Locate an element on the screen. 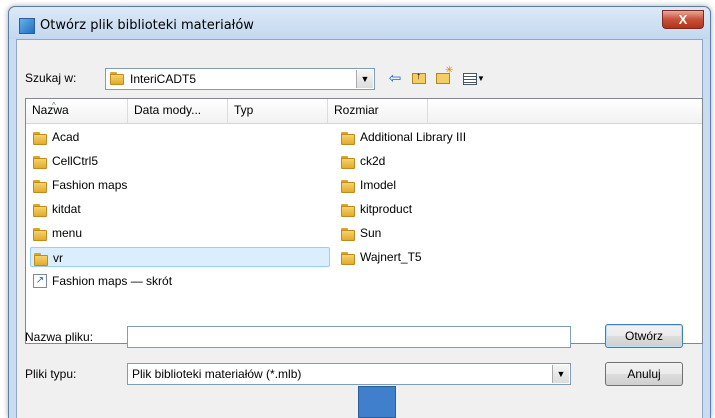 This screenshot has width=715, height=418. sort-ascending-icon: ^ is located at coordinates (54, 105).